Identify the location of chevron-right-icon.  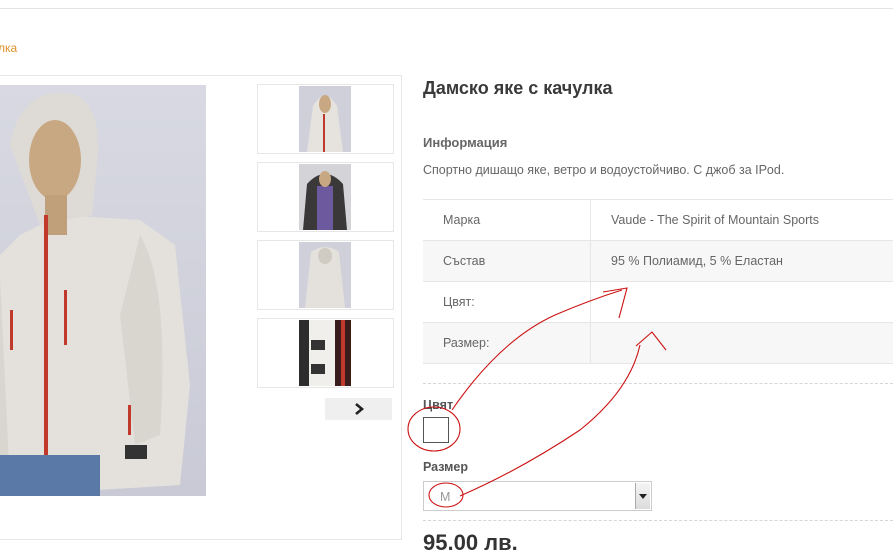
(359, 409).